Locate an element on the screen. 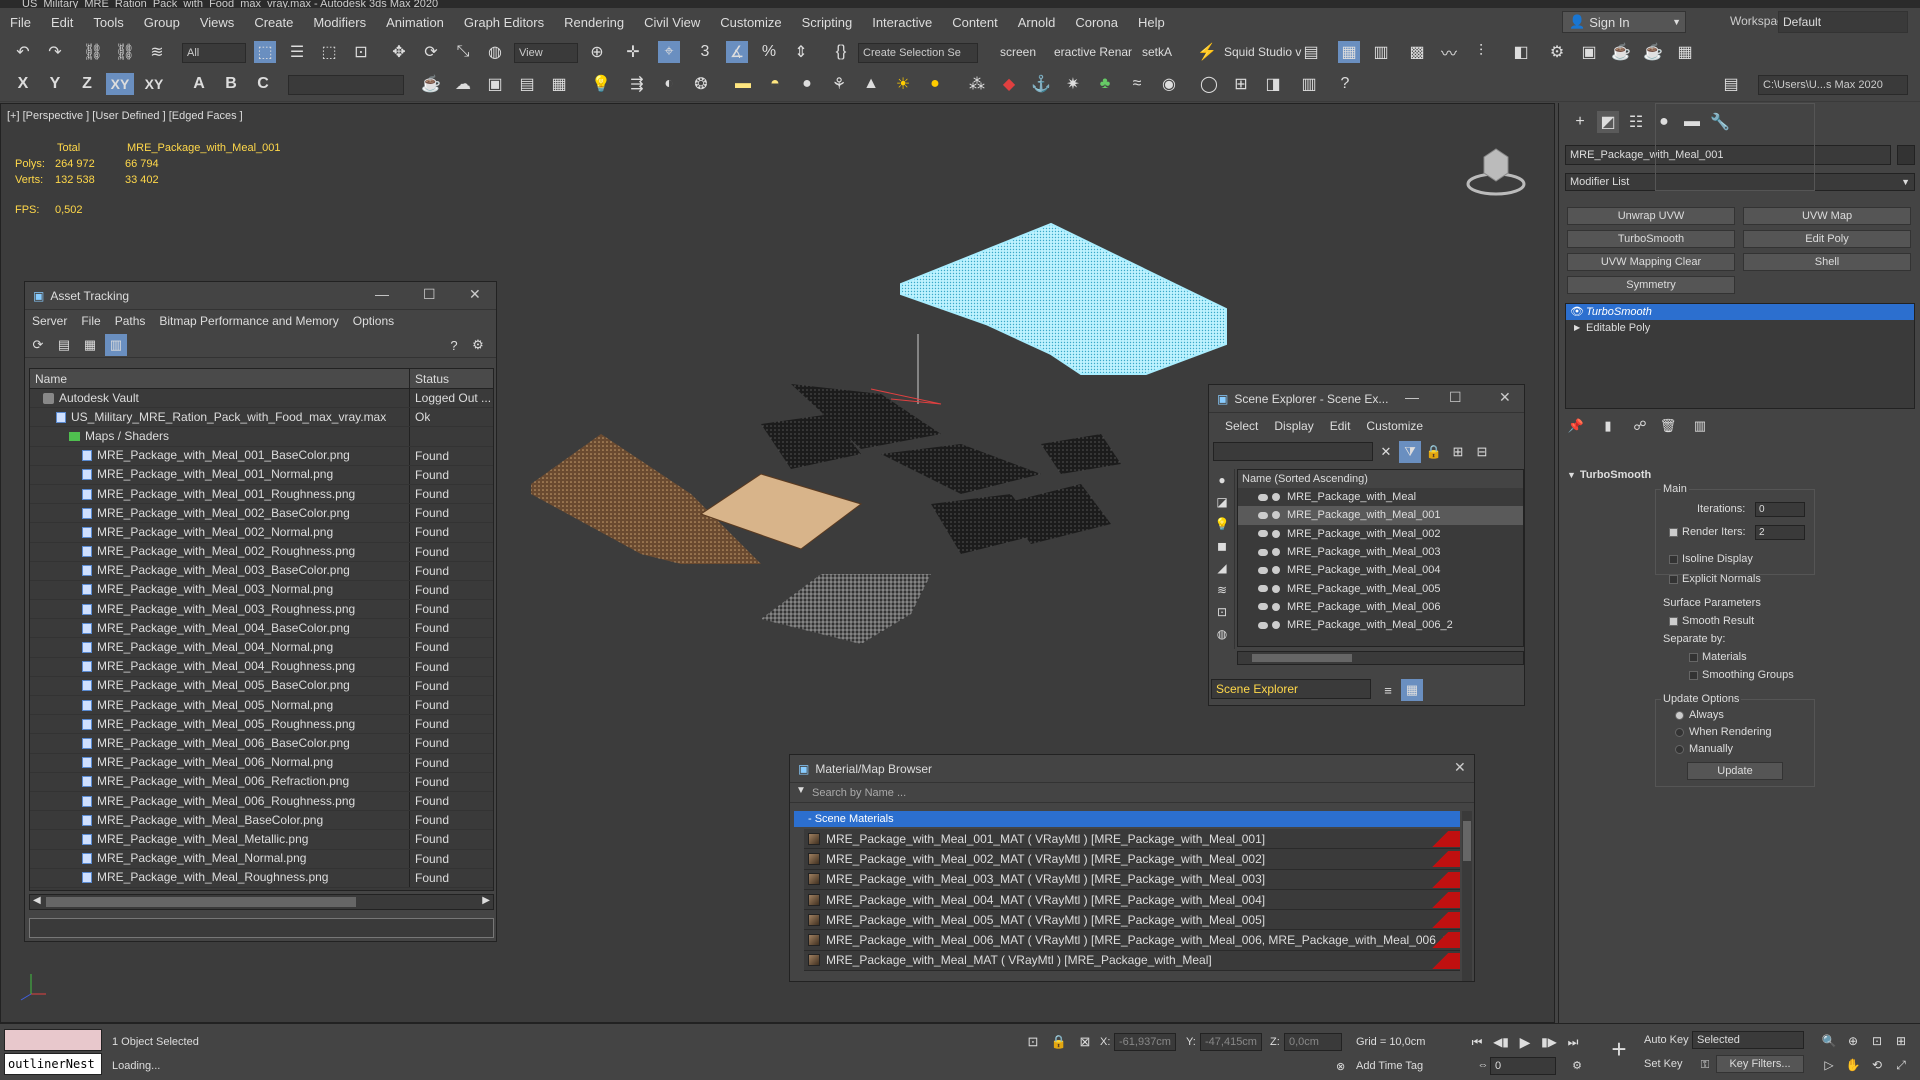  remove-modifier-icon: 🗑 is located at coordinates (1668, 426).